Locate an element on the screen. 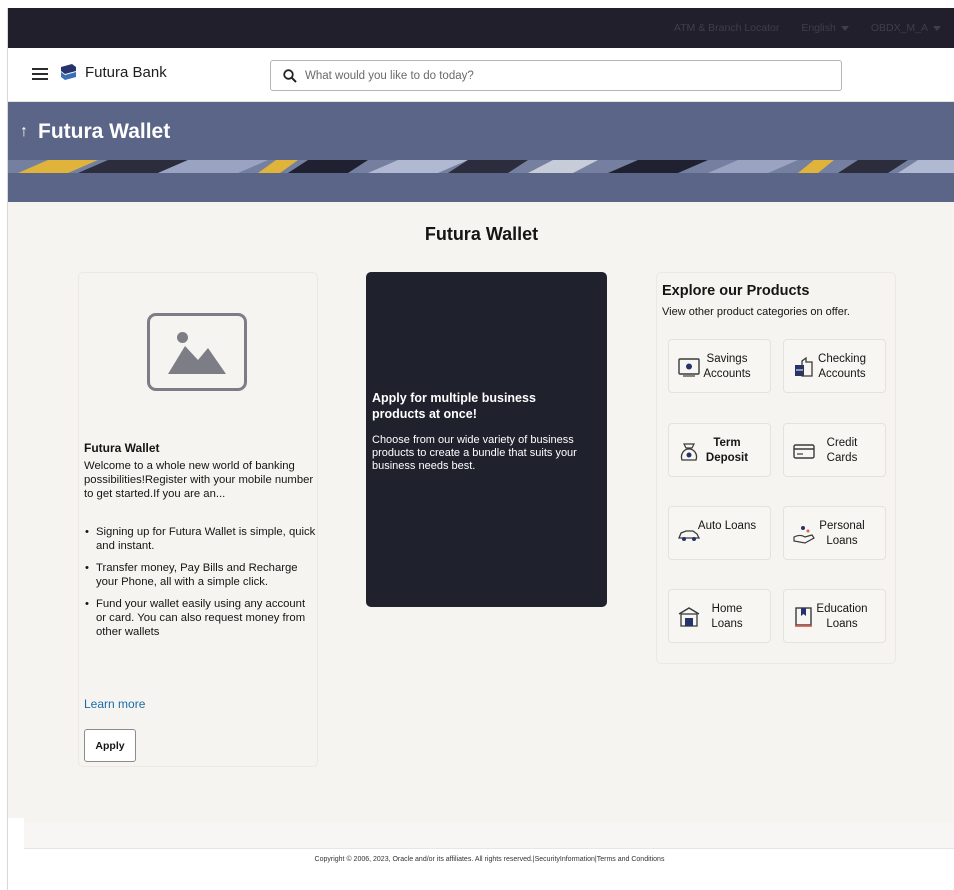  content-title: Futura Wallet is located at coordinates (481, 234).